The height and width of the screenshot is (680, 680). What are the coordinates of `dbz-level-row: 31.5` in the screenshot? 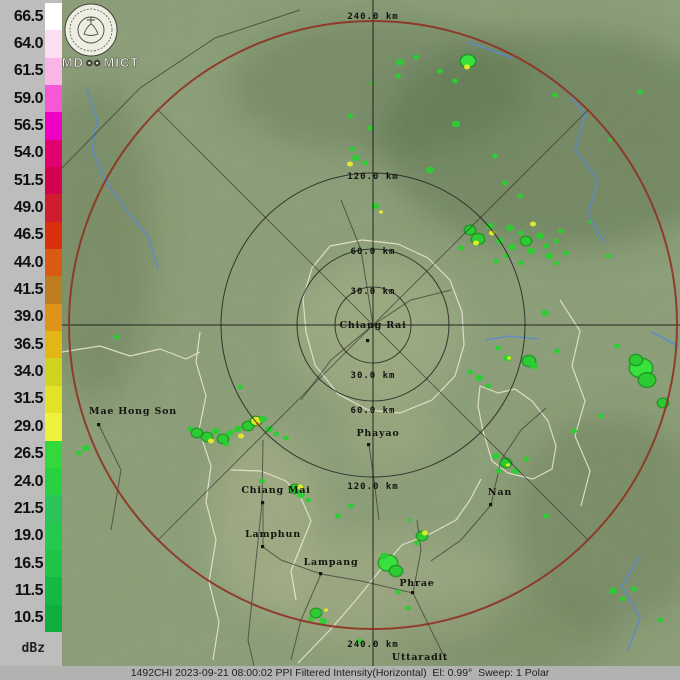 It's located at (31, 399).